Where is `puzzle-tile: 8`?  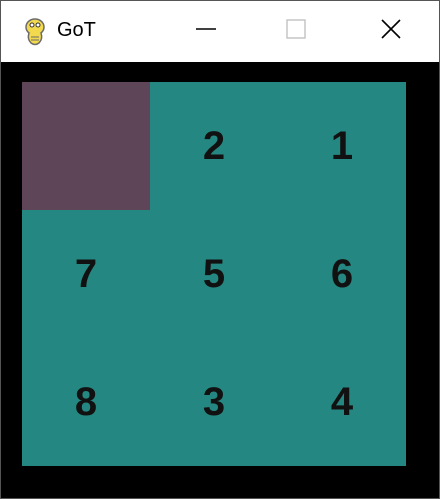
puzzle-tile: 8 is located at coordinates (86, 402).